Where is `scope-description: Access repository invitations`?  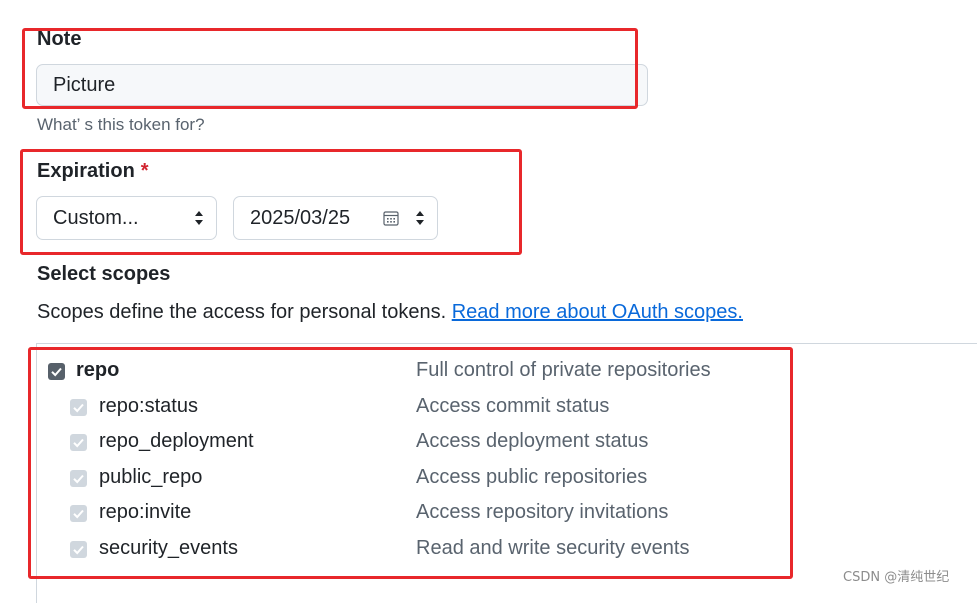
scope-description: Access repository invitations is located at coordinates (542, 512).